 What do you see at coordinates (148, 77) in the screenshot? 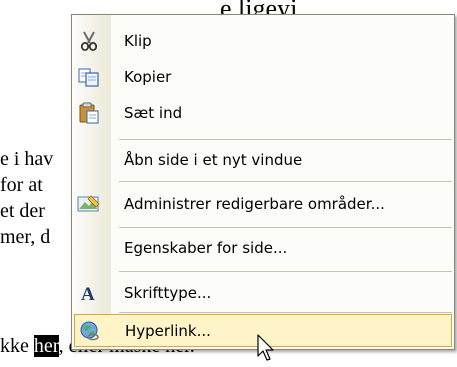
I see `menu-item-label: Kopier` at bounding box center [148, 77].